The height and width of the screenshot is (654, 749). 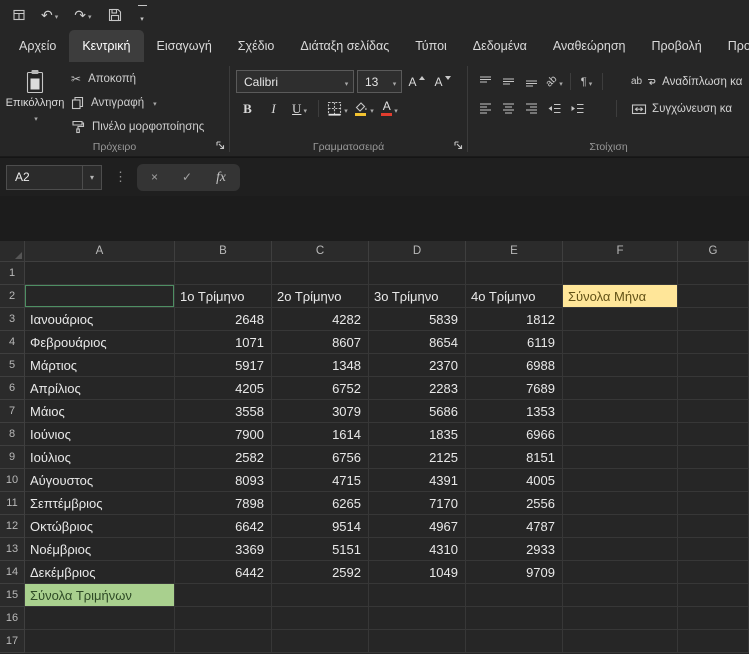 I want to click on row-header-12: 12, so click(x=12, y=526).